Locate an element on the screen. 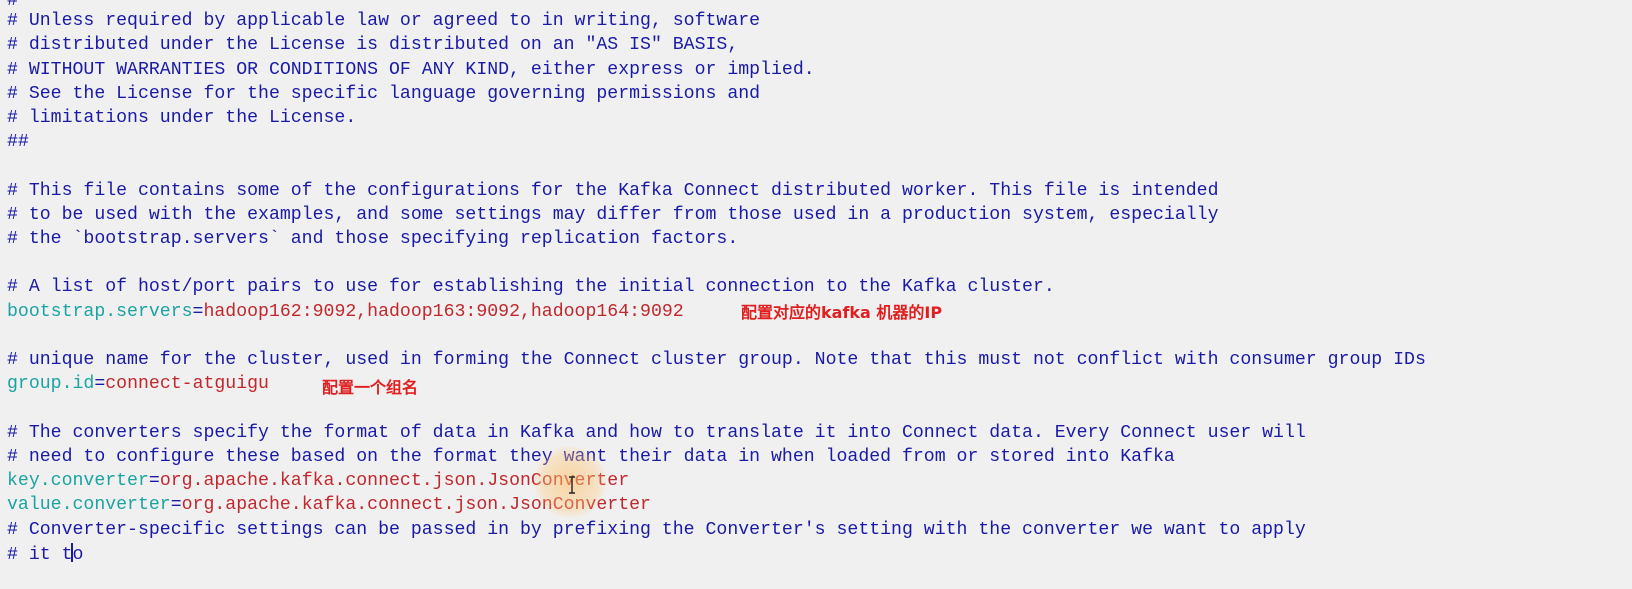  config-key: bootstrap.servers is located at coordinates (100, 312).